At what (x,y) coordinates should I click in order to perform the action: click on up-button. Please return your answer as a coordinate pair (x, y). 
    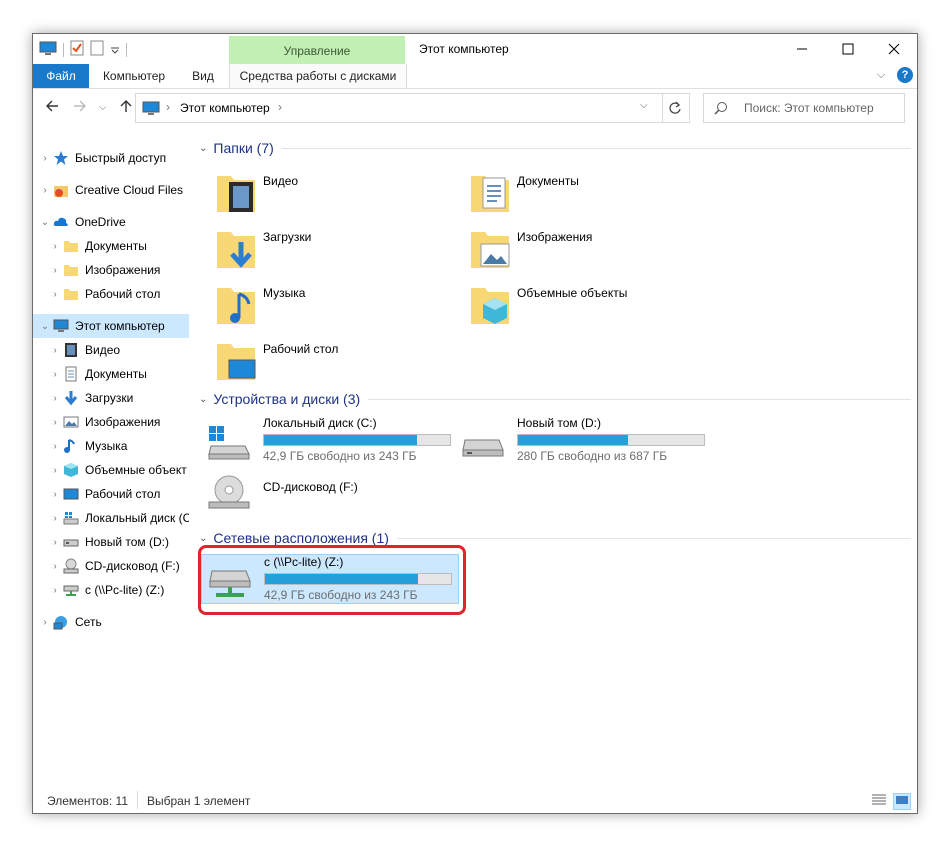
    Looking at the image, I should click on (126, 108).